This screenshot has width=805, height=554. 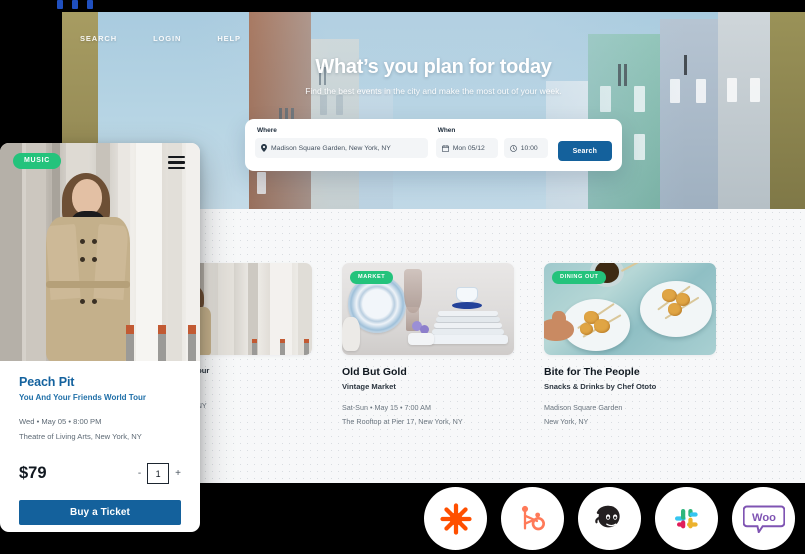 What do you see at coordinates (178, 473) in the screenshot?
I see `quantity-increment-button: +` at bounding box center [178, 473].